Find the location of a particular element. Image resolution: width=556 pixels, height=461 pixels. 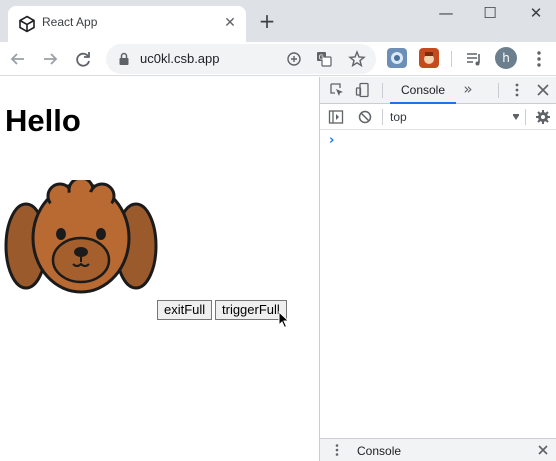

tab-console: Console is located at coordinates (423, 90).